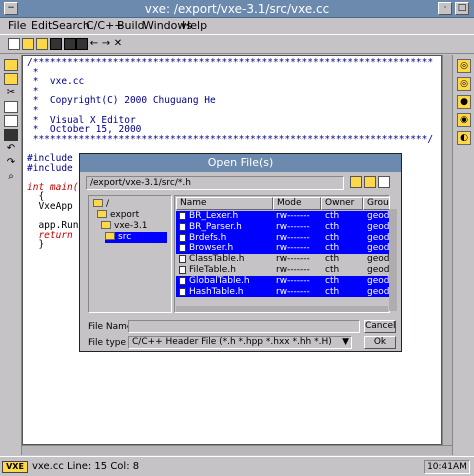  I want to click on statusbar: VXE vxe.cc Line: 15 Col: 8 10:41AM, so click(237, 466).